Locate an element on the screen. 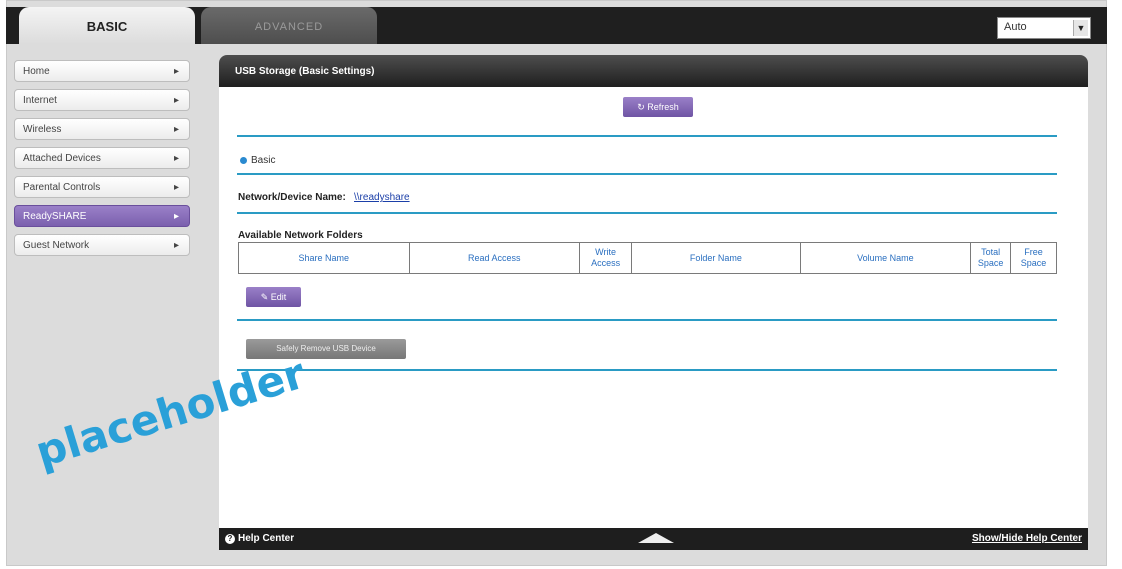 Image resolution: width=1122 pixels, height=569 pixels. radio-basic-label: Basic is located at coordinates (263, 160).